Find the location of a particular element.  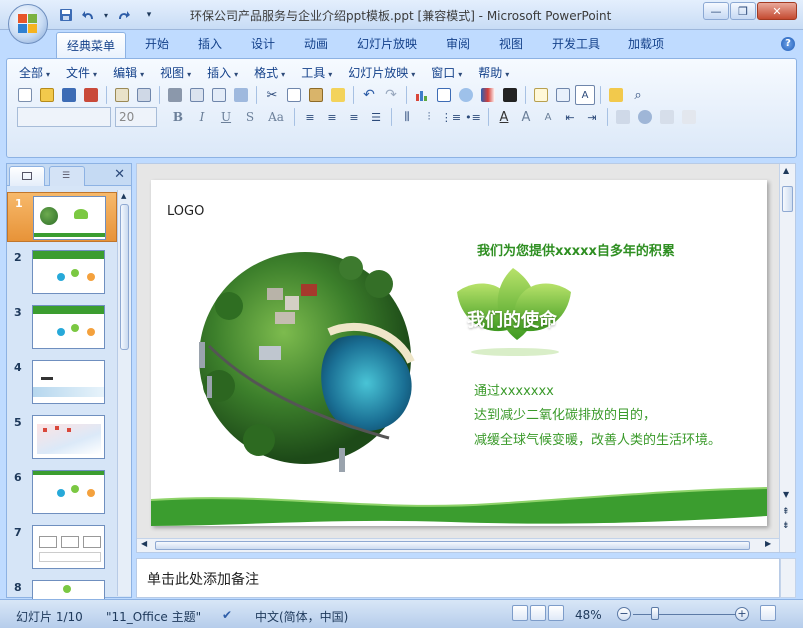

slide-sorter-button is located at coordinates (538, 613).